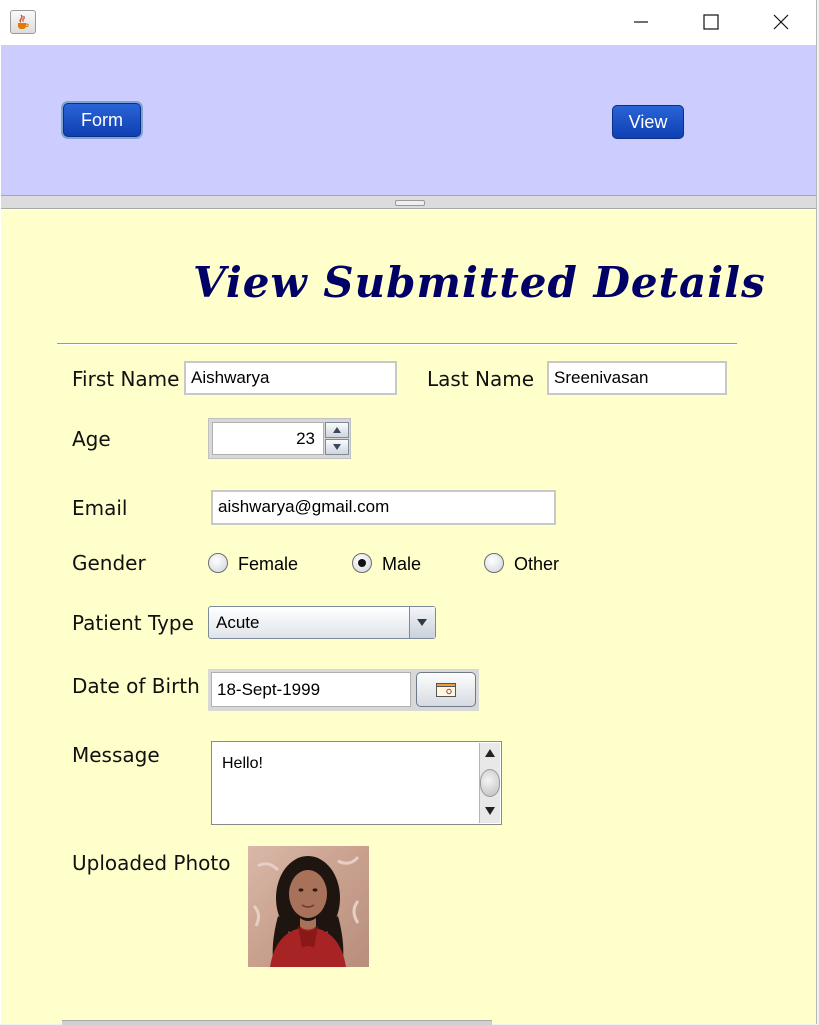 Image resolution: width=819 pixels, height=1025 pixels. What do you see at coordinates (408, 22) in the screenshot?
I see `title-bar` at bounding box center [408, 22].